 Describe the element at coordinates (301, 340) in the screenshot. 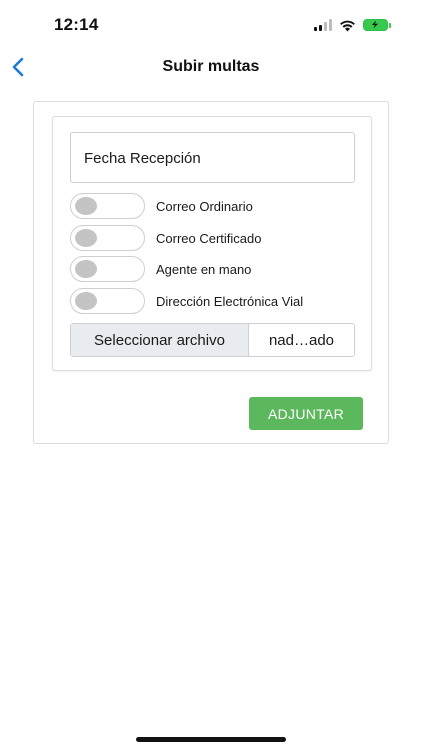

I see `selected-file-name: nad…ado` at that location.